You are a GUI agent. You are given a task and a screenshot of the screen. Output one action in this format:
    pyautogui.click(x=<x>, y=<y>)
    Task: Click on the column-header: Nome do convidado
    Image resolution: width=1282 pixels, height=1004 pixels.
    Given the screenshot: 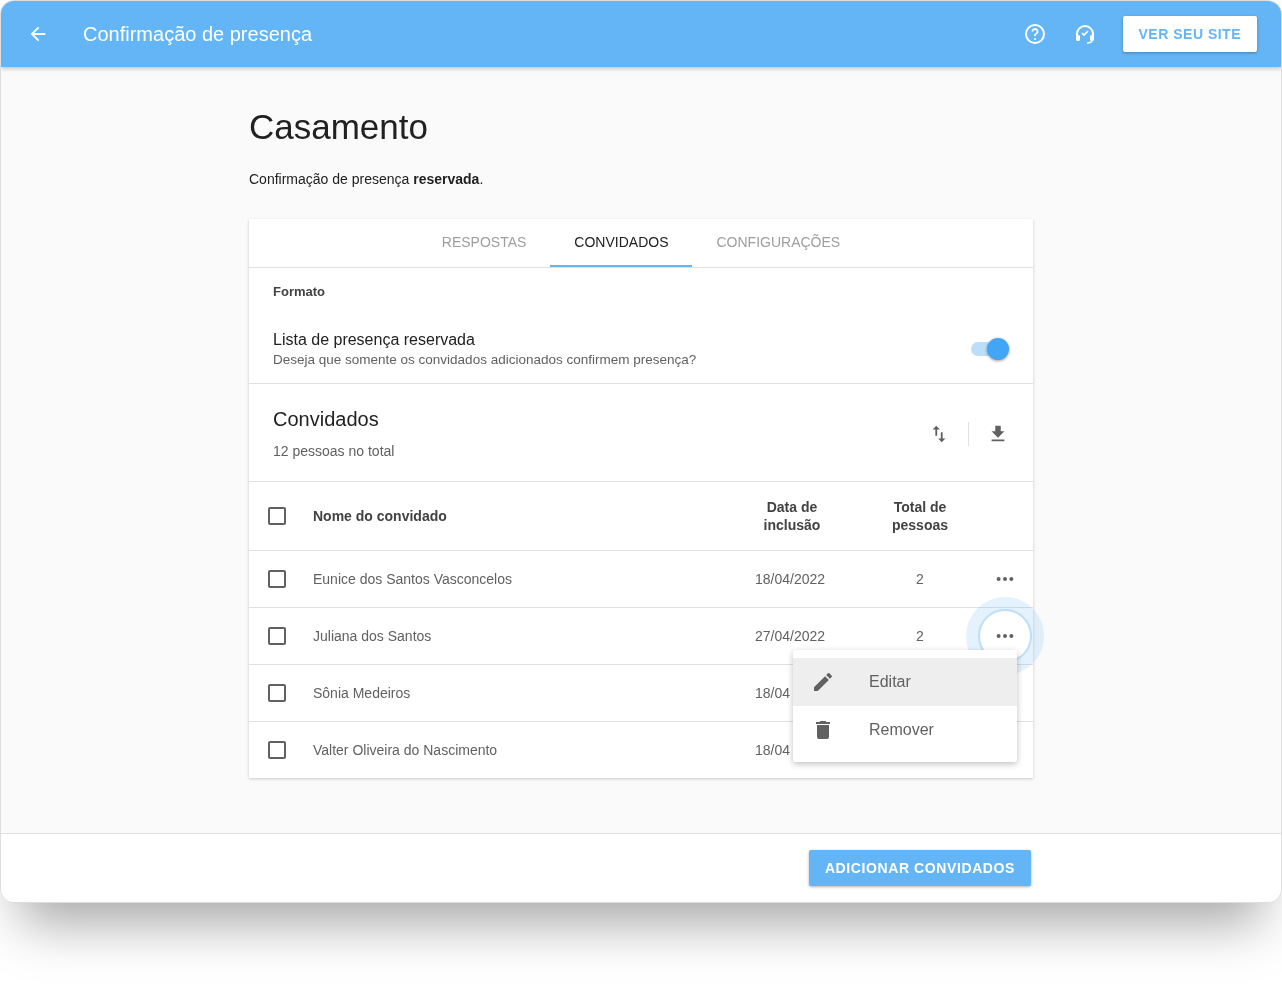 What is the action you would take?
    pyautogui.click(x=380, y=516)
    